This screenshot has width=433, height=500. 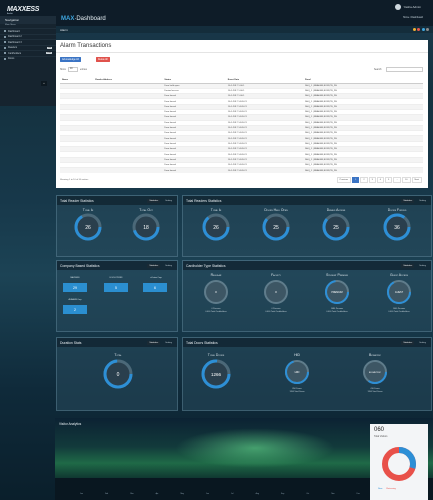 I want to click on brand-logo: MAXXESS Ambit, so click(x=23, y=10).